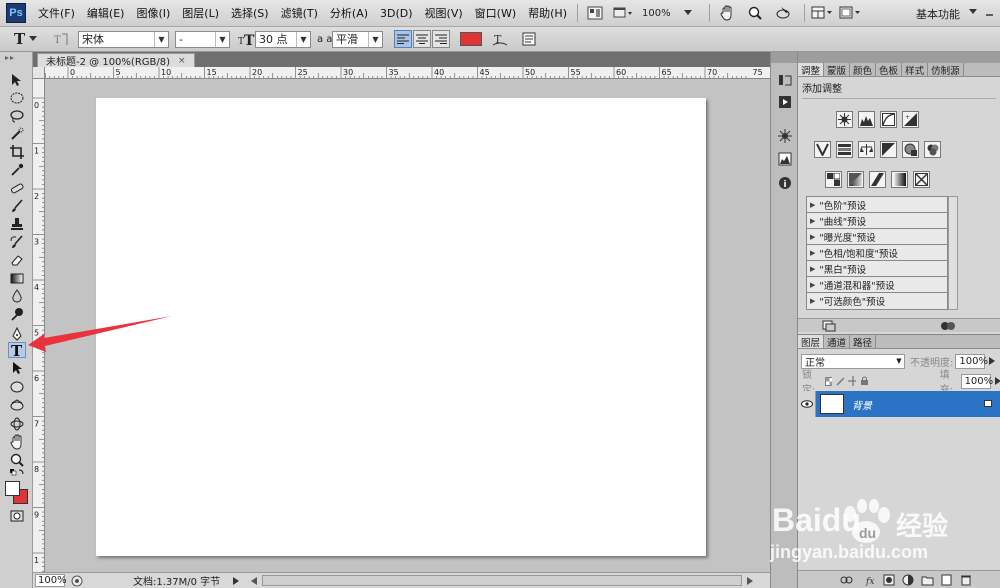  Describe the element at coordinates (829, 326) in the screenshot. I see `clip-to-layer-icon` at that location.